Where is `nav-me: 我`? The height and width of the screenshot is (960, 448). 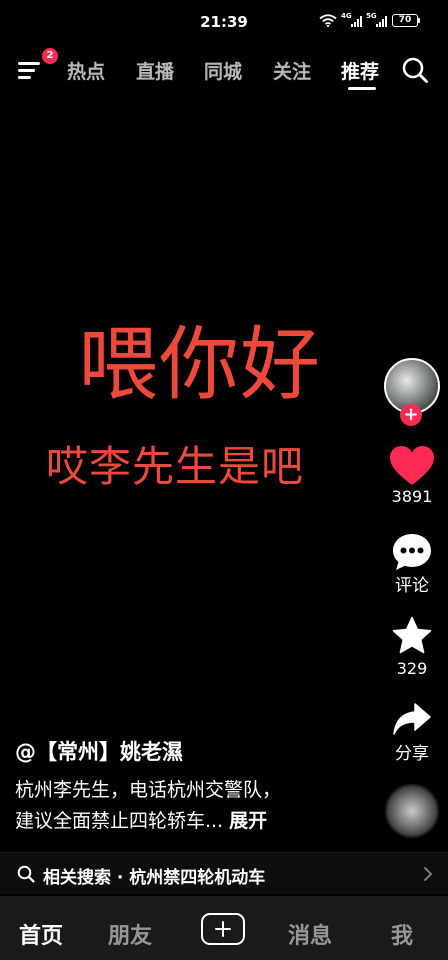 nav-me: 我 is located at coordinates (402, 934).